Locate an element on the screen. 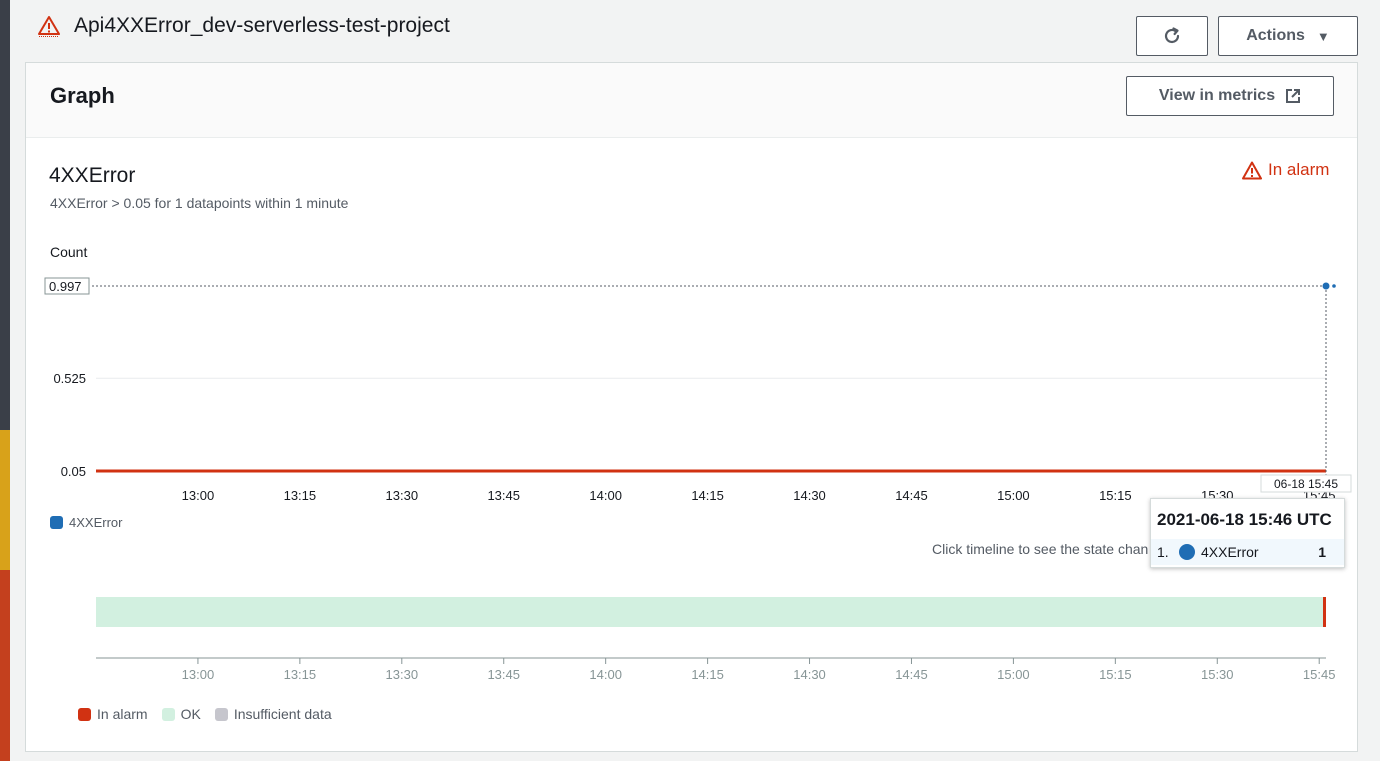 This screenshot has width=1380, height=761. timeline-tick-label: 15:15 is located at coordinates (1115, 674).